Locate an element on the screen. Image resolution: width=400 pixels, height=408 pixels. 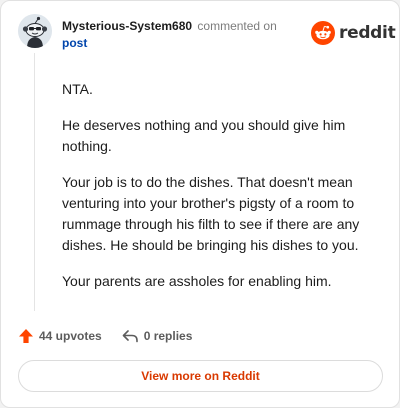
reddit-logo: reddit is located at coordinates (353, 33).